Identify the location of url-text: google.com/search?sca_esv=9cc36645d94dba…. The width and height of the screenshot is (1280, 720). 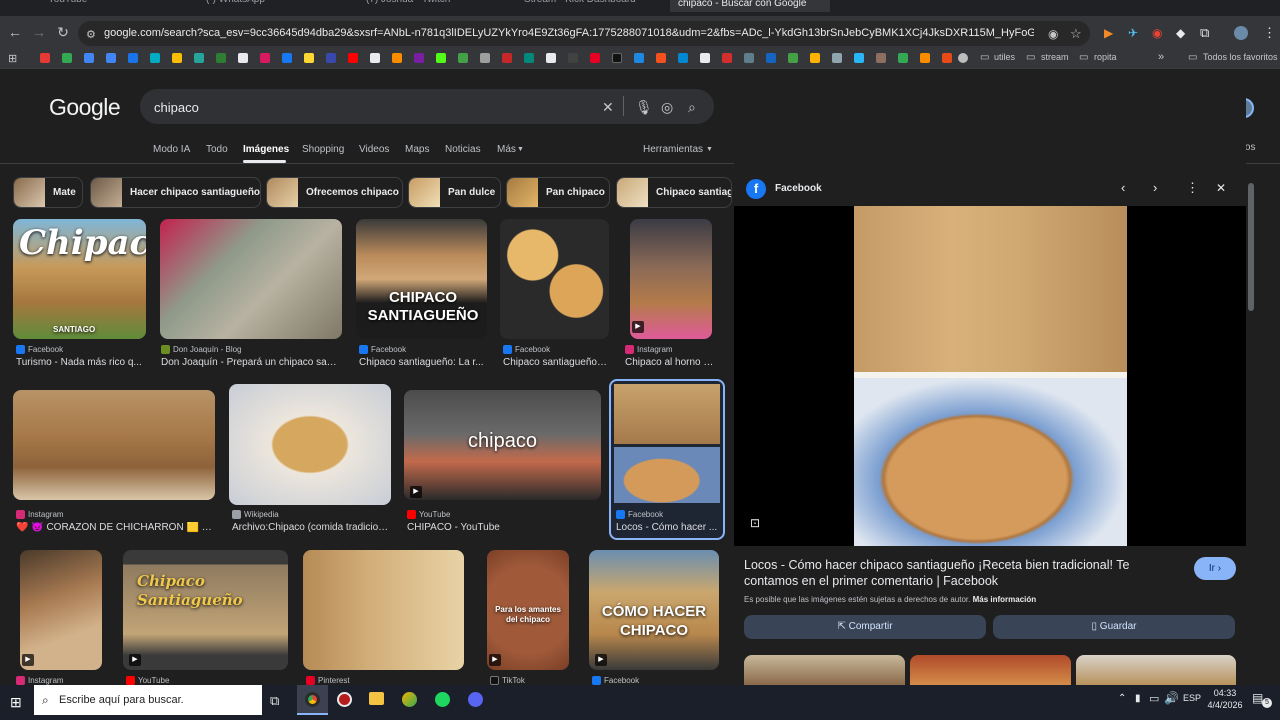
(569, 33).